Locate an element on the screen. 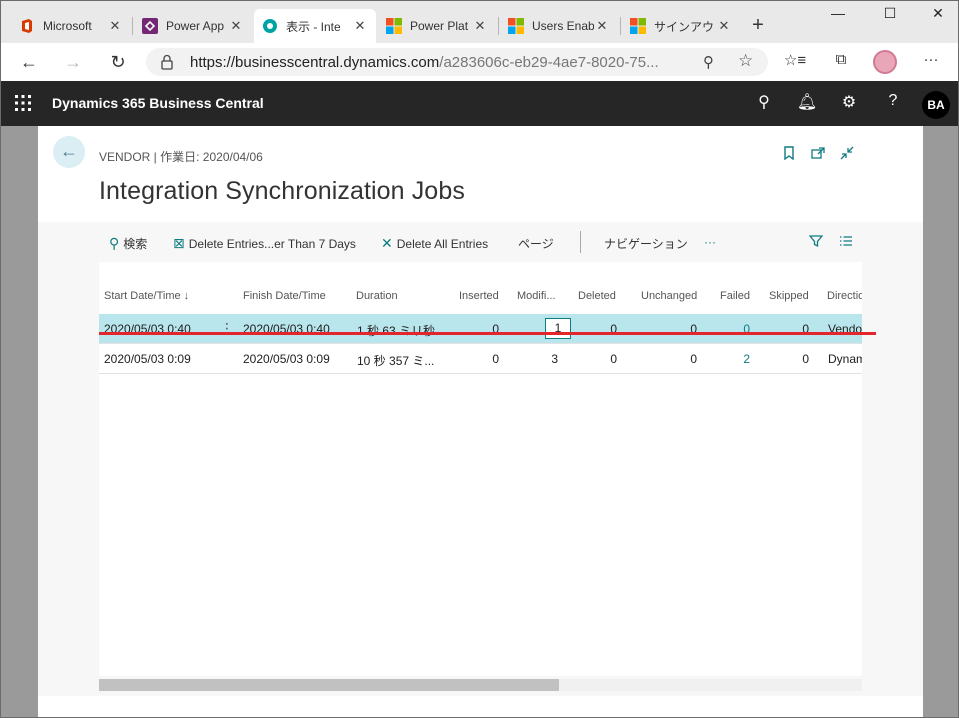 This screenshot has width=959, height=718. cell-finish: 2020/05/03 0:09 is located at coordinates (286, 359).